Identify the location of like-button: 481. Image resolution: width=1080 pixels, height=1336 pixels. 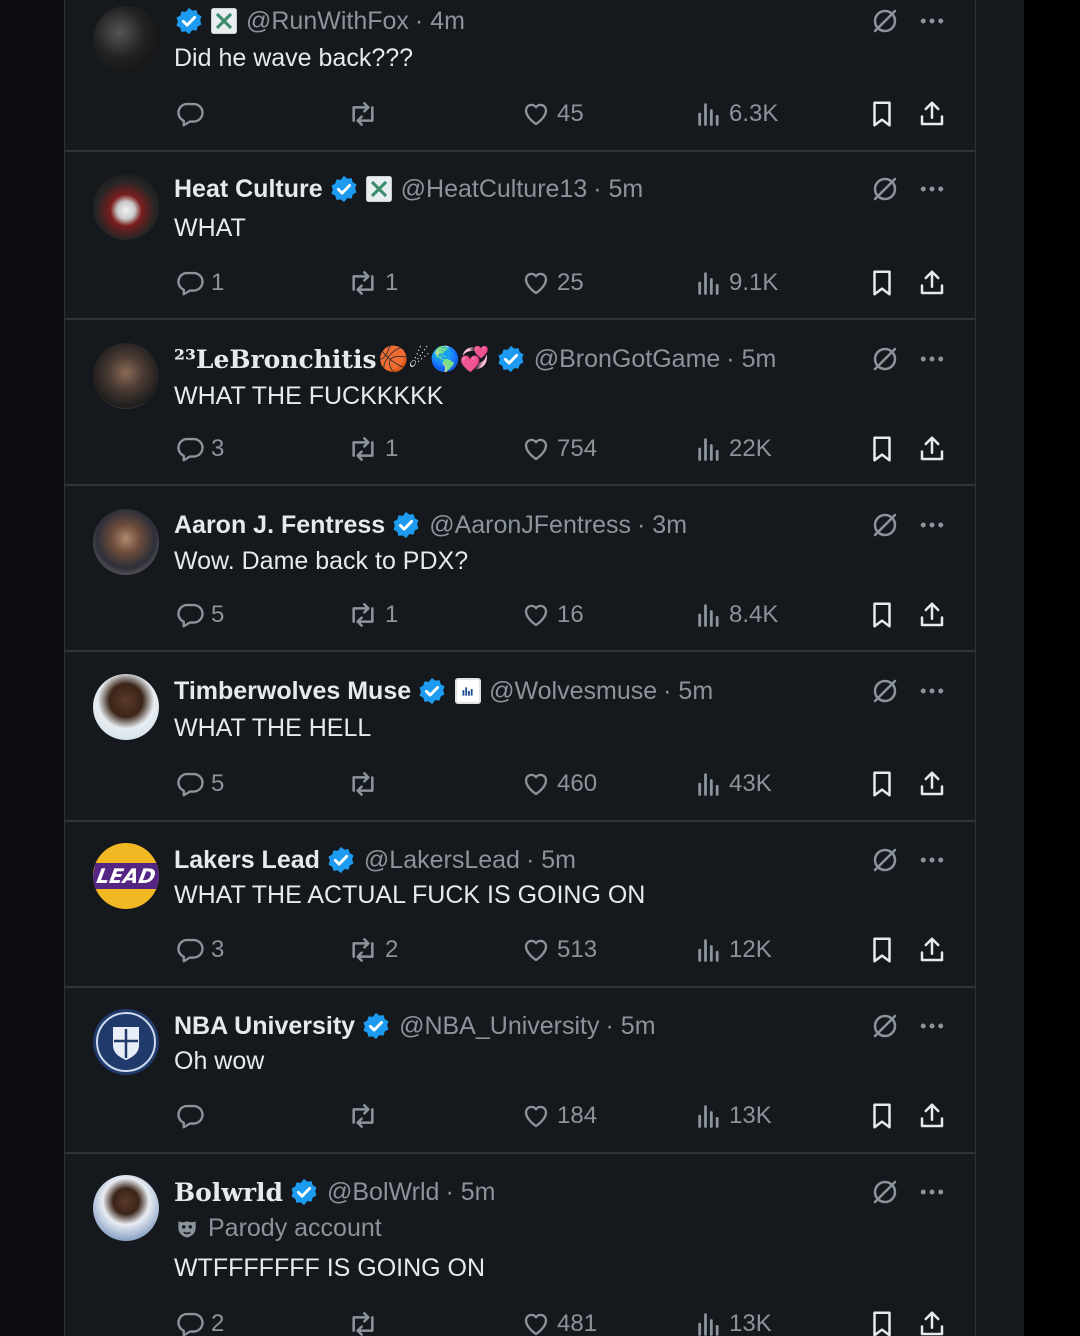
(559, 1320).